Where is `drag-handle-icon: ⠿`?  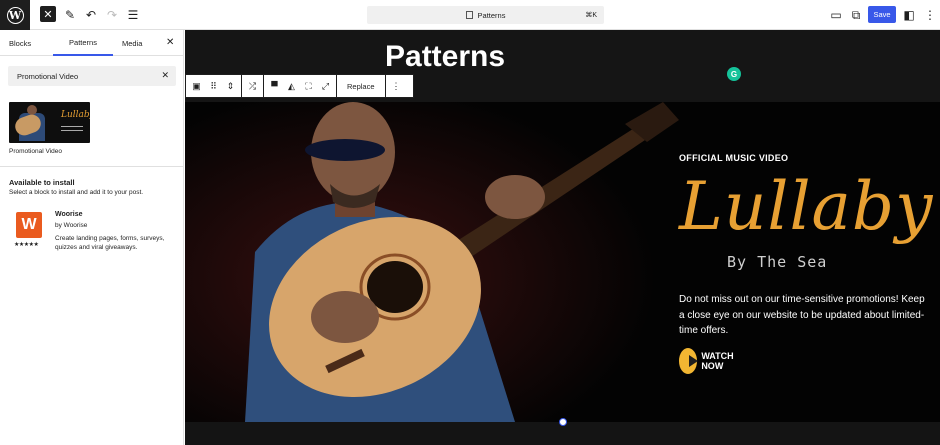
drag-handle-icon: ⠿ is located at coordinates (213, 86).